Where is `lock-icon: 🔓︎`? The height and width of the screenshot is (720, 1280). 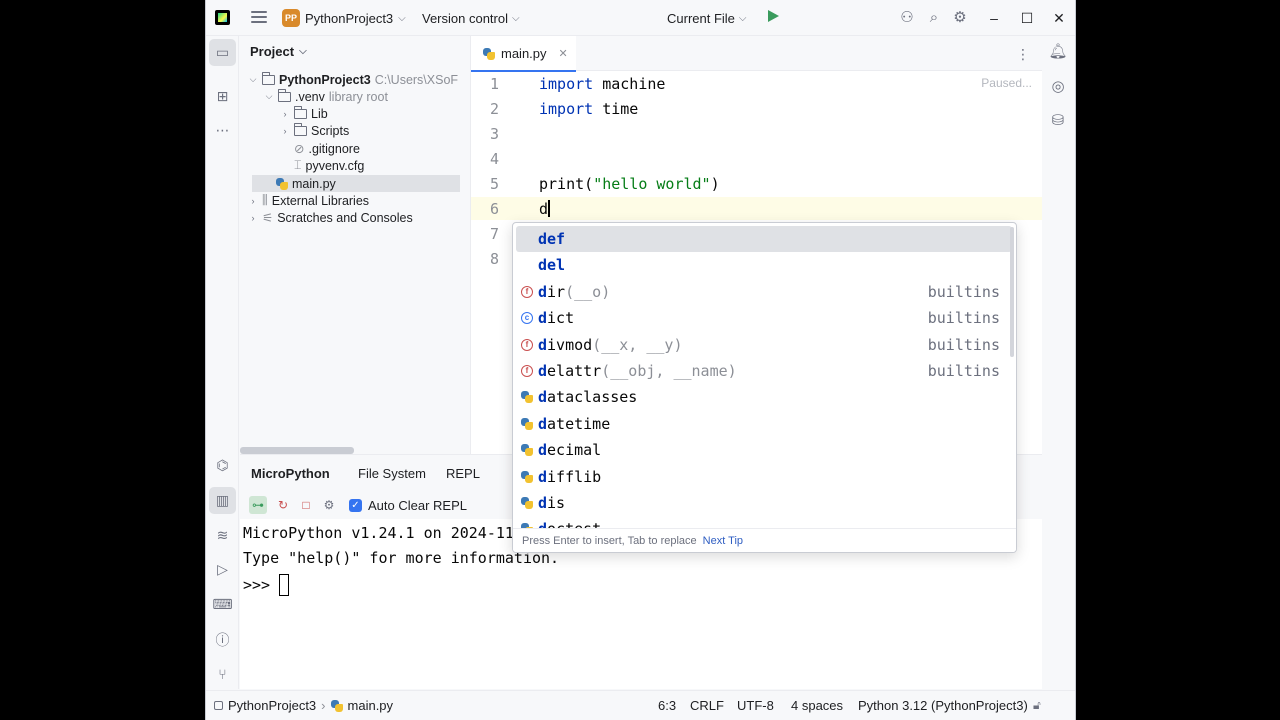
lock-icon: 🔓︎ is located at coordinates (1040, 706).